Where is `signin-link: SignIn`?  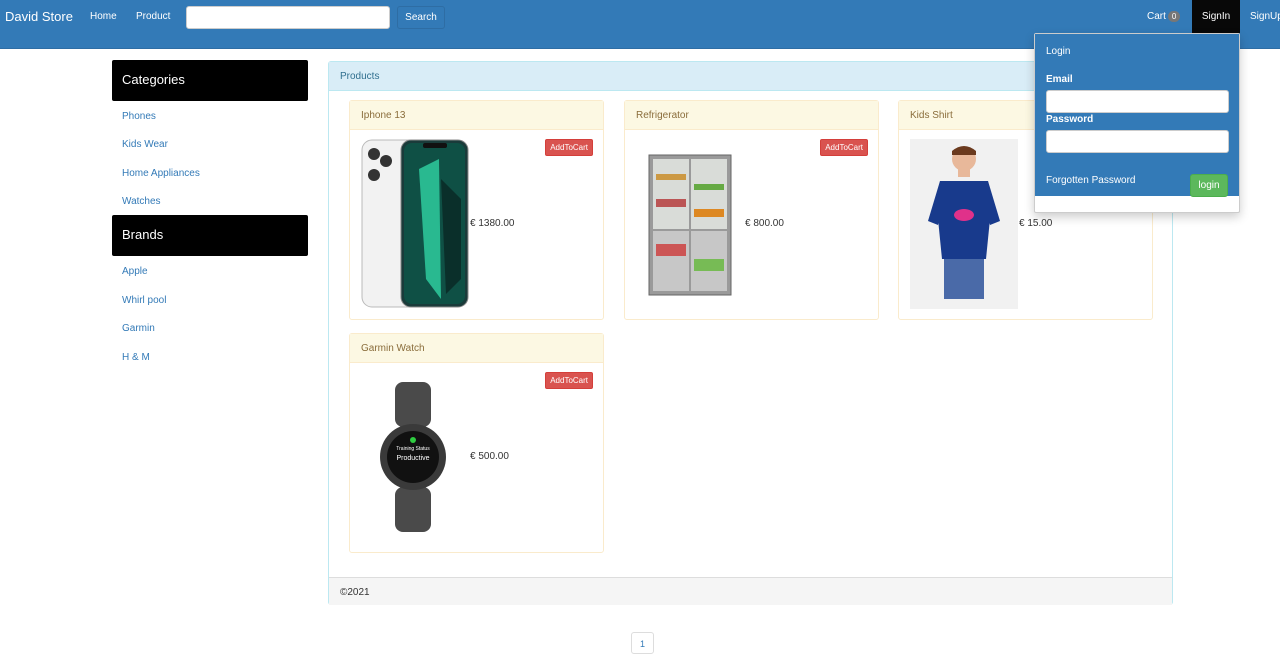 signin-link: SignIn is located at coordinates (1216, 16).